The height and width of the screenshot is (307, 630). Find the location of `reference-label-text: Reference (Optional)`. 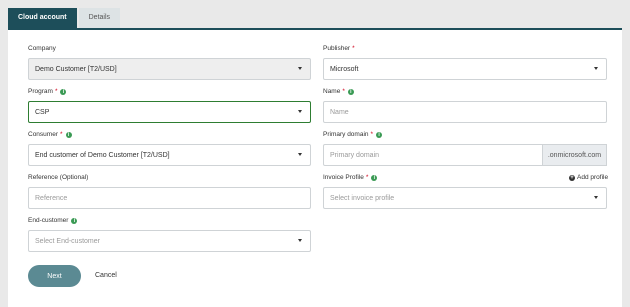

reference-label-text: Reference (Optional) is located at coordinates (58, 177).